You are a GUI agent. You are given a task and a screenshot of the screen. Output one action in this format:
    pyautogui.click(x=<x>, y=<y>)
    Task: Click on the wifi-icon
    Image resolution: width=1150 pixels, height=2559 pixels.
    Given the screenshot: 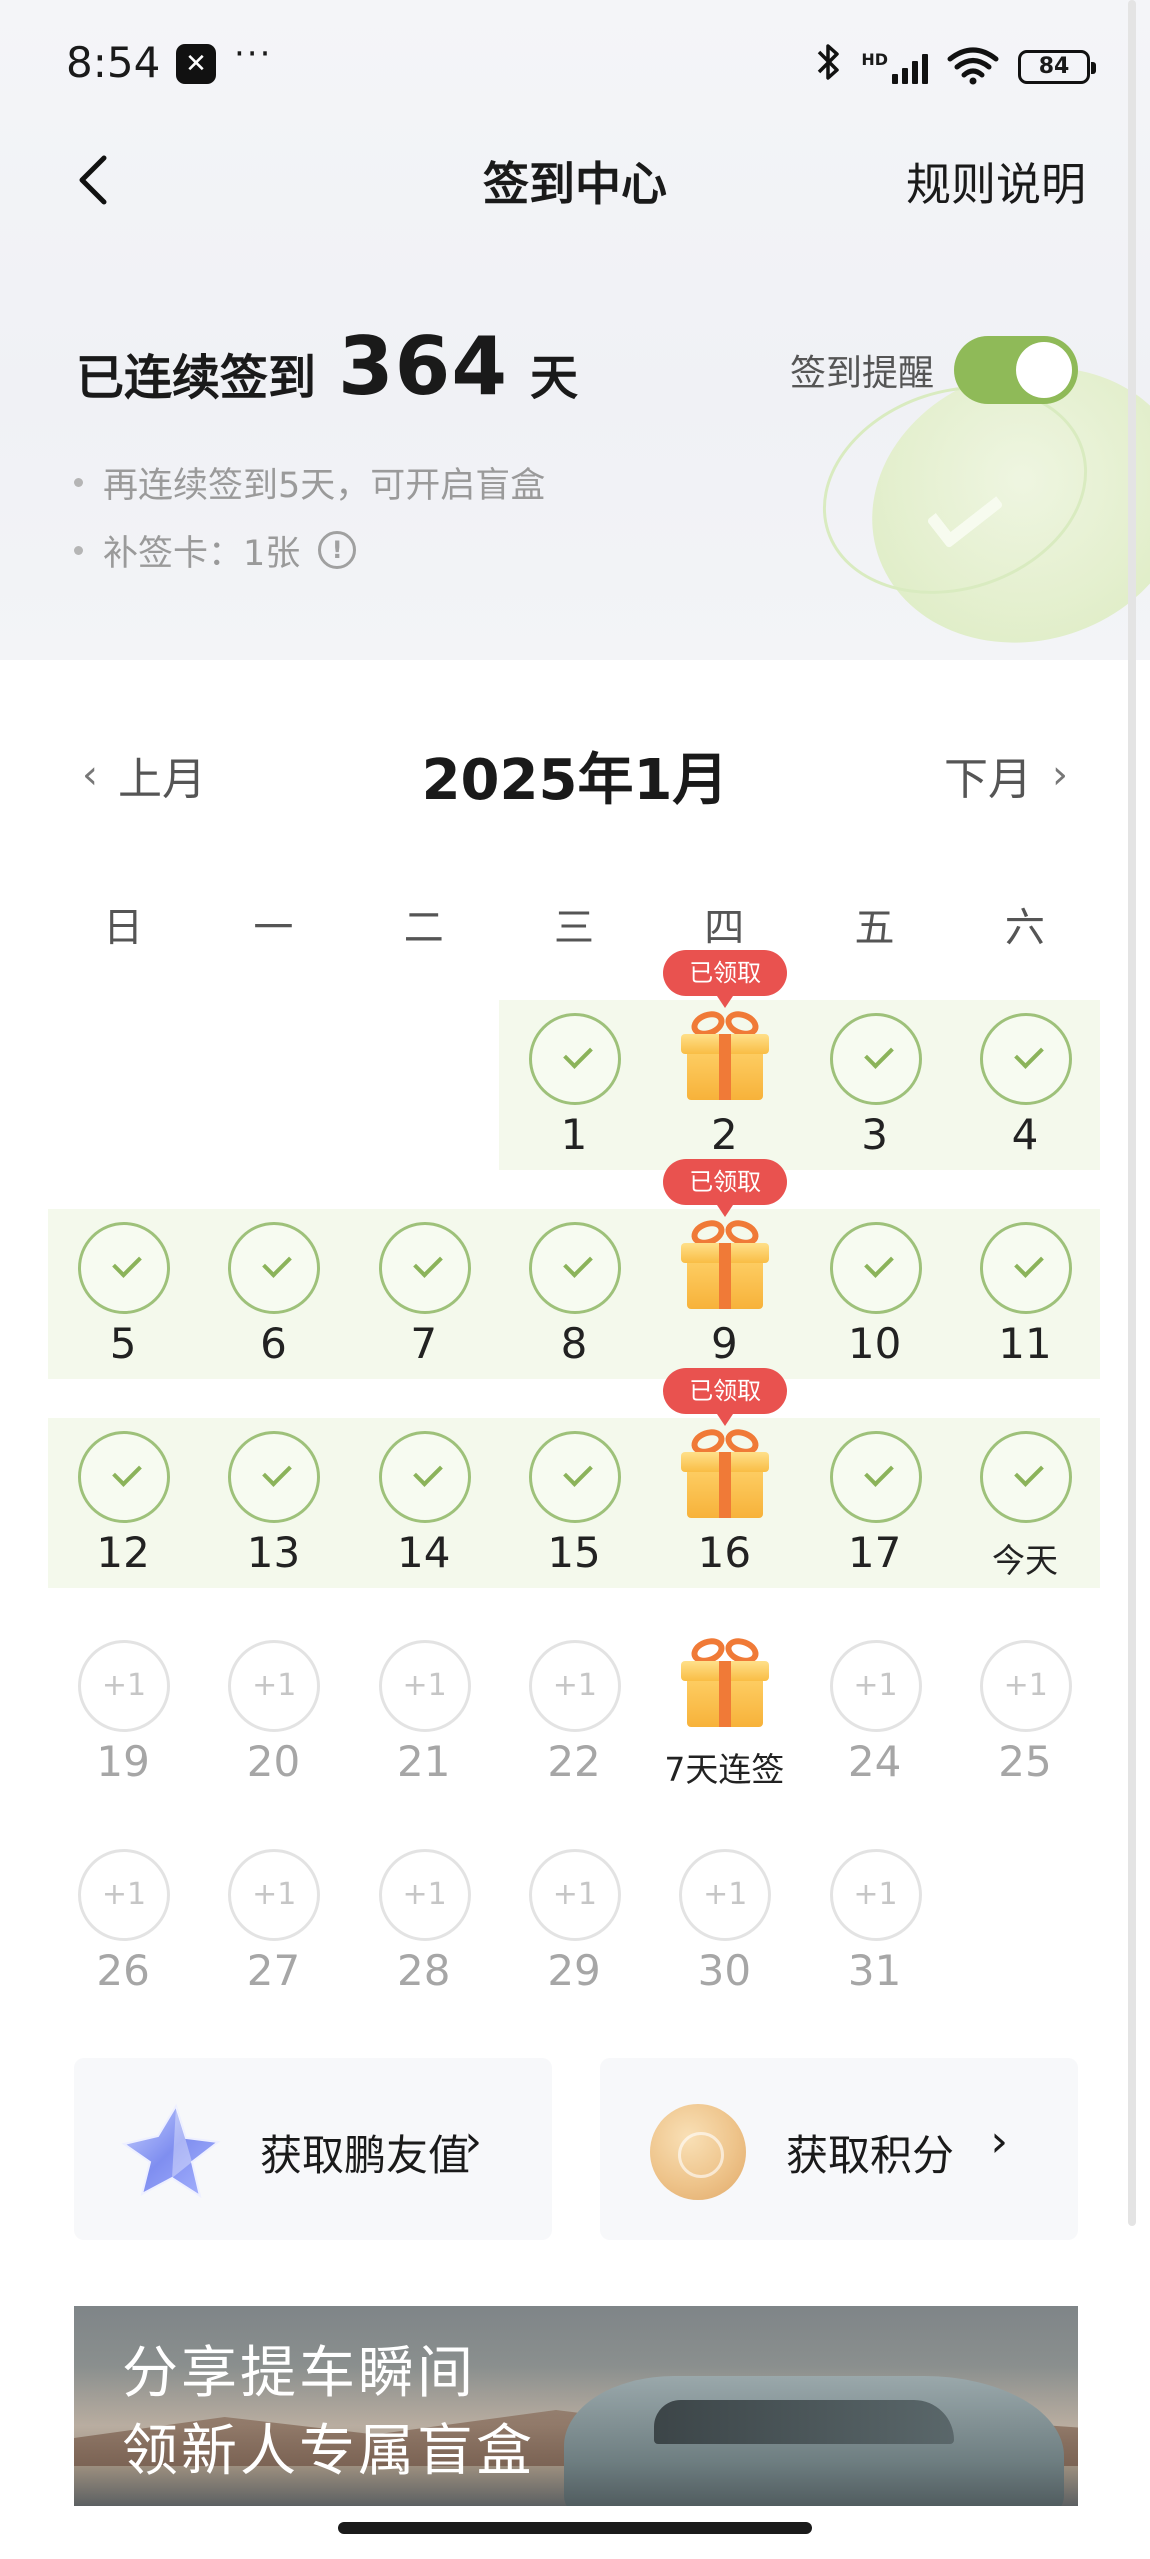 What is the action you would take?
    pyautogui.click(x=973, y=67)
    